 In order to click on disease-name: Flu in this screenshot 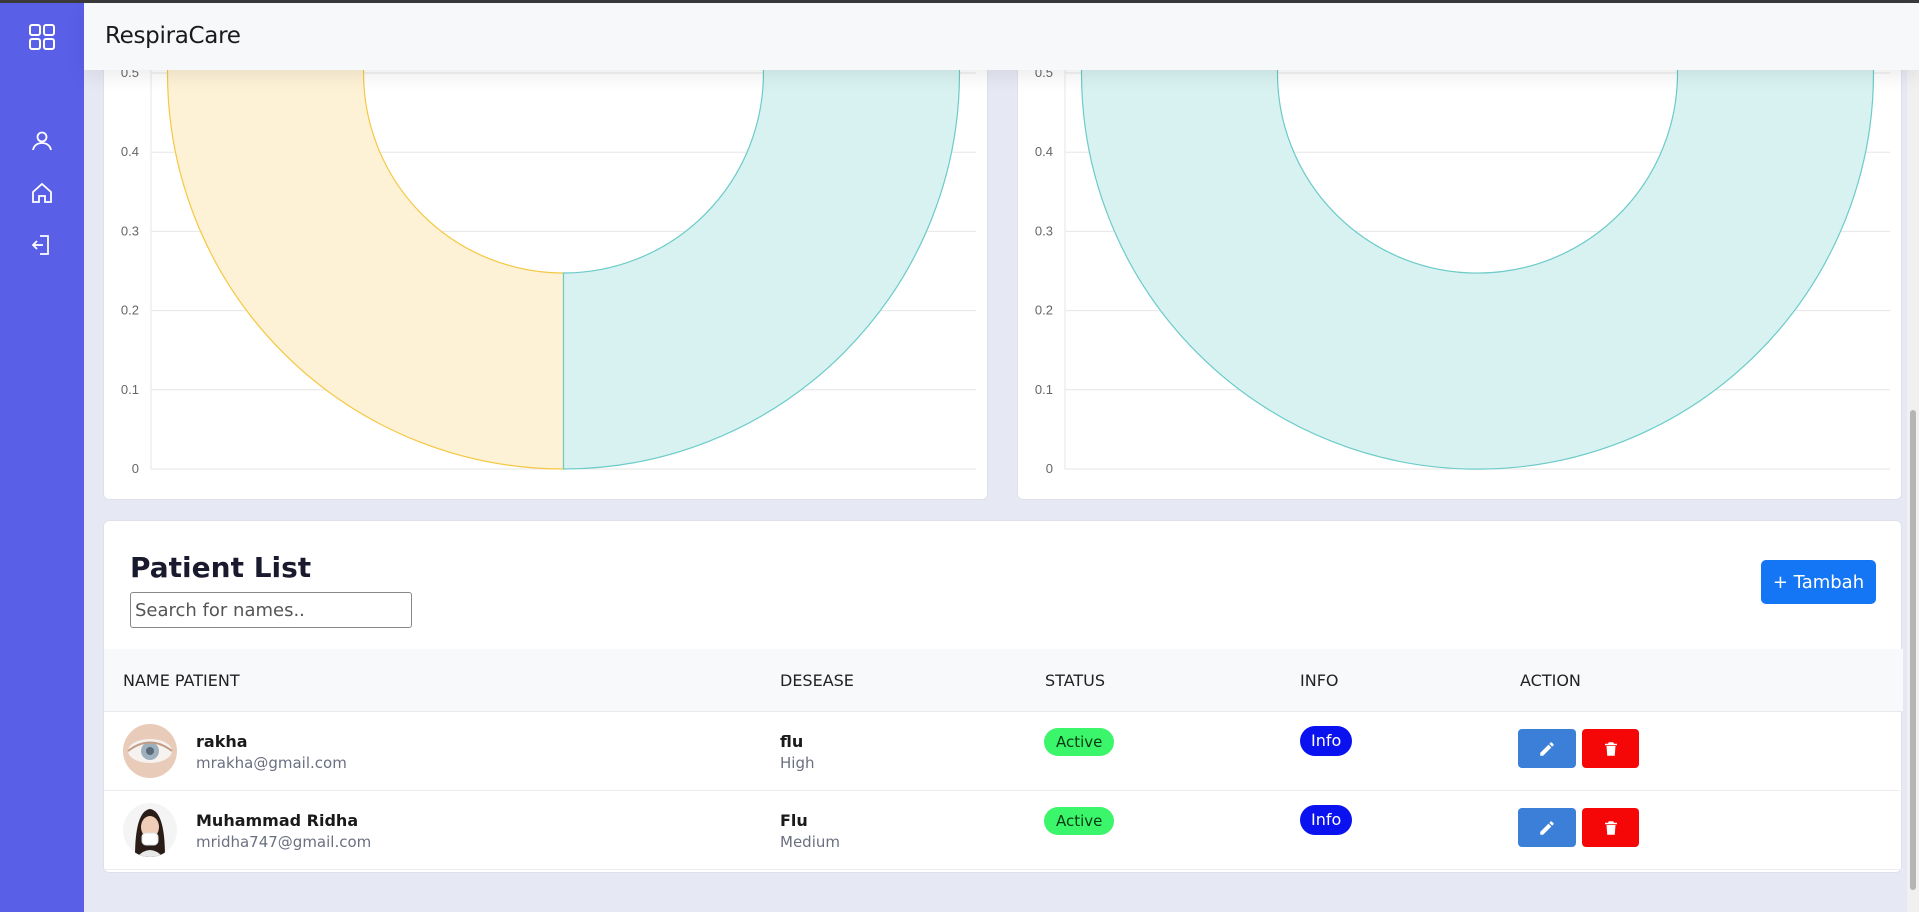, I will do `click(794, 820)`.